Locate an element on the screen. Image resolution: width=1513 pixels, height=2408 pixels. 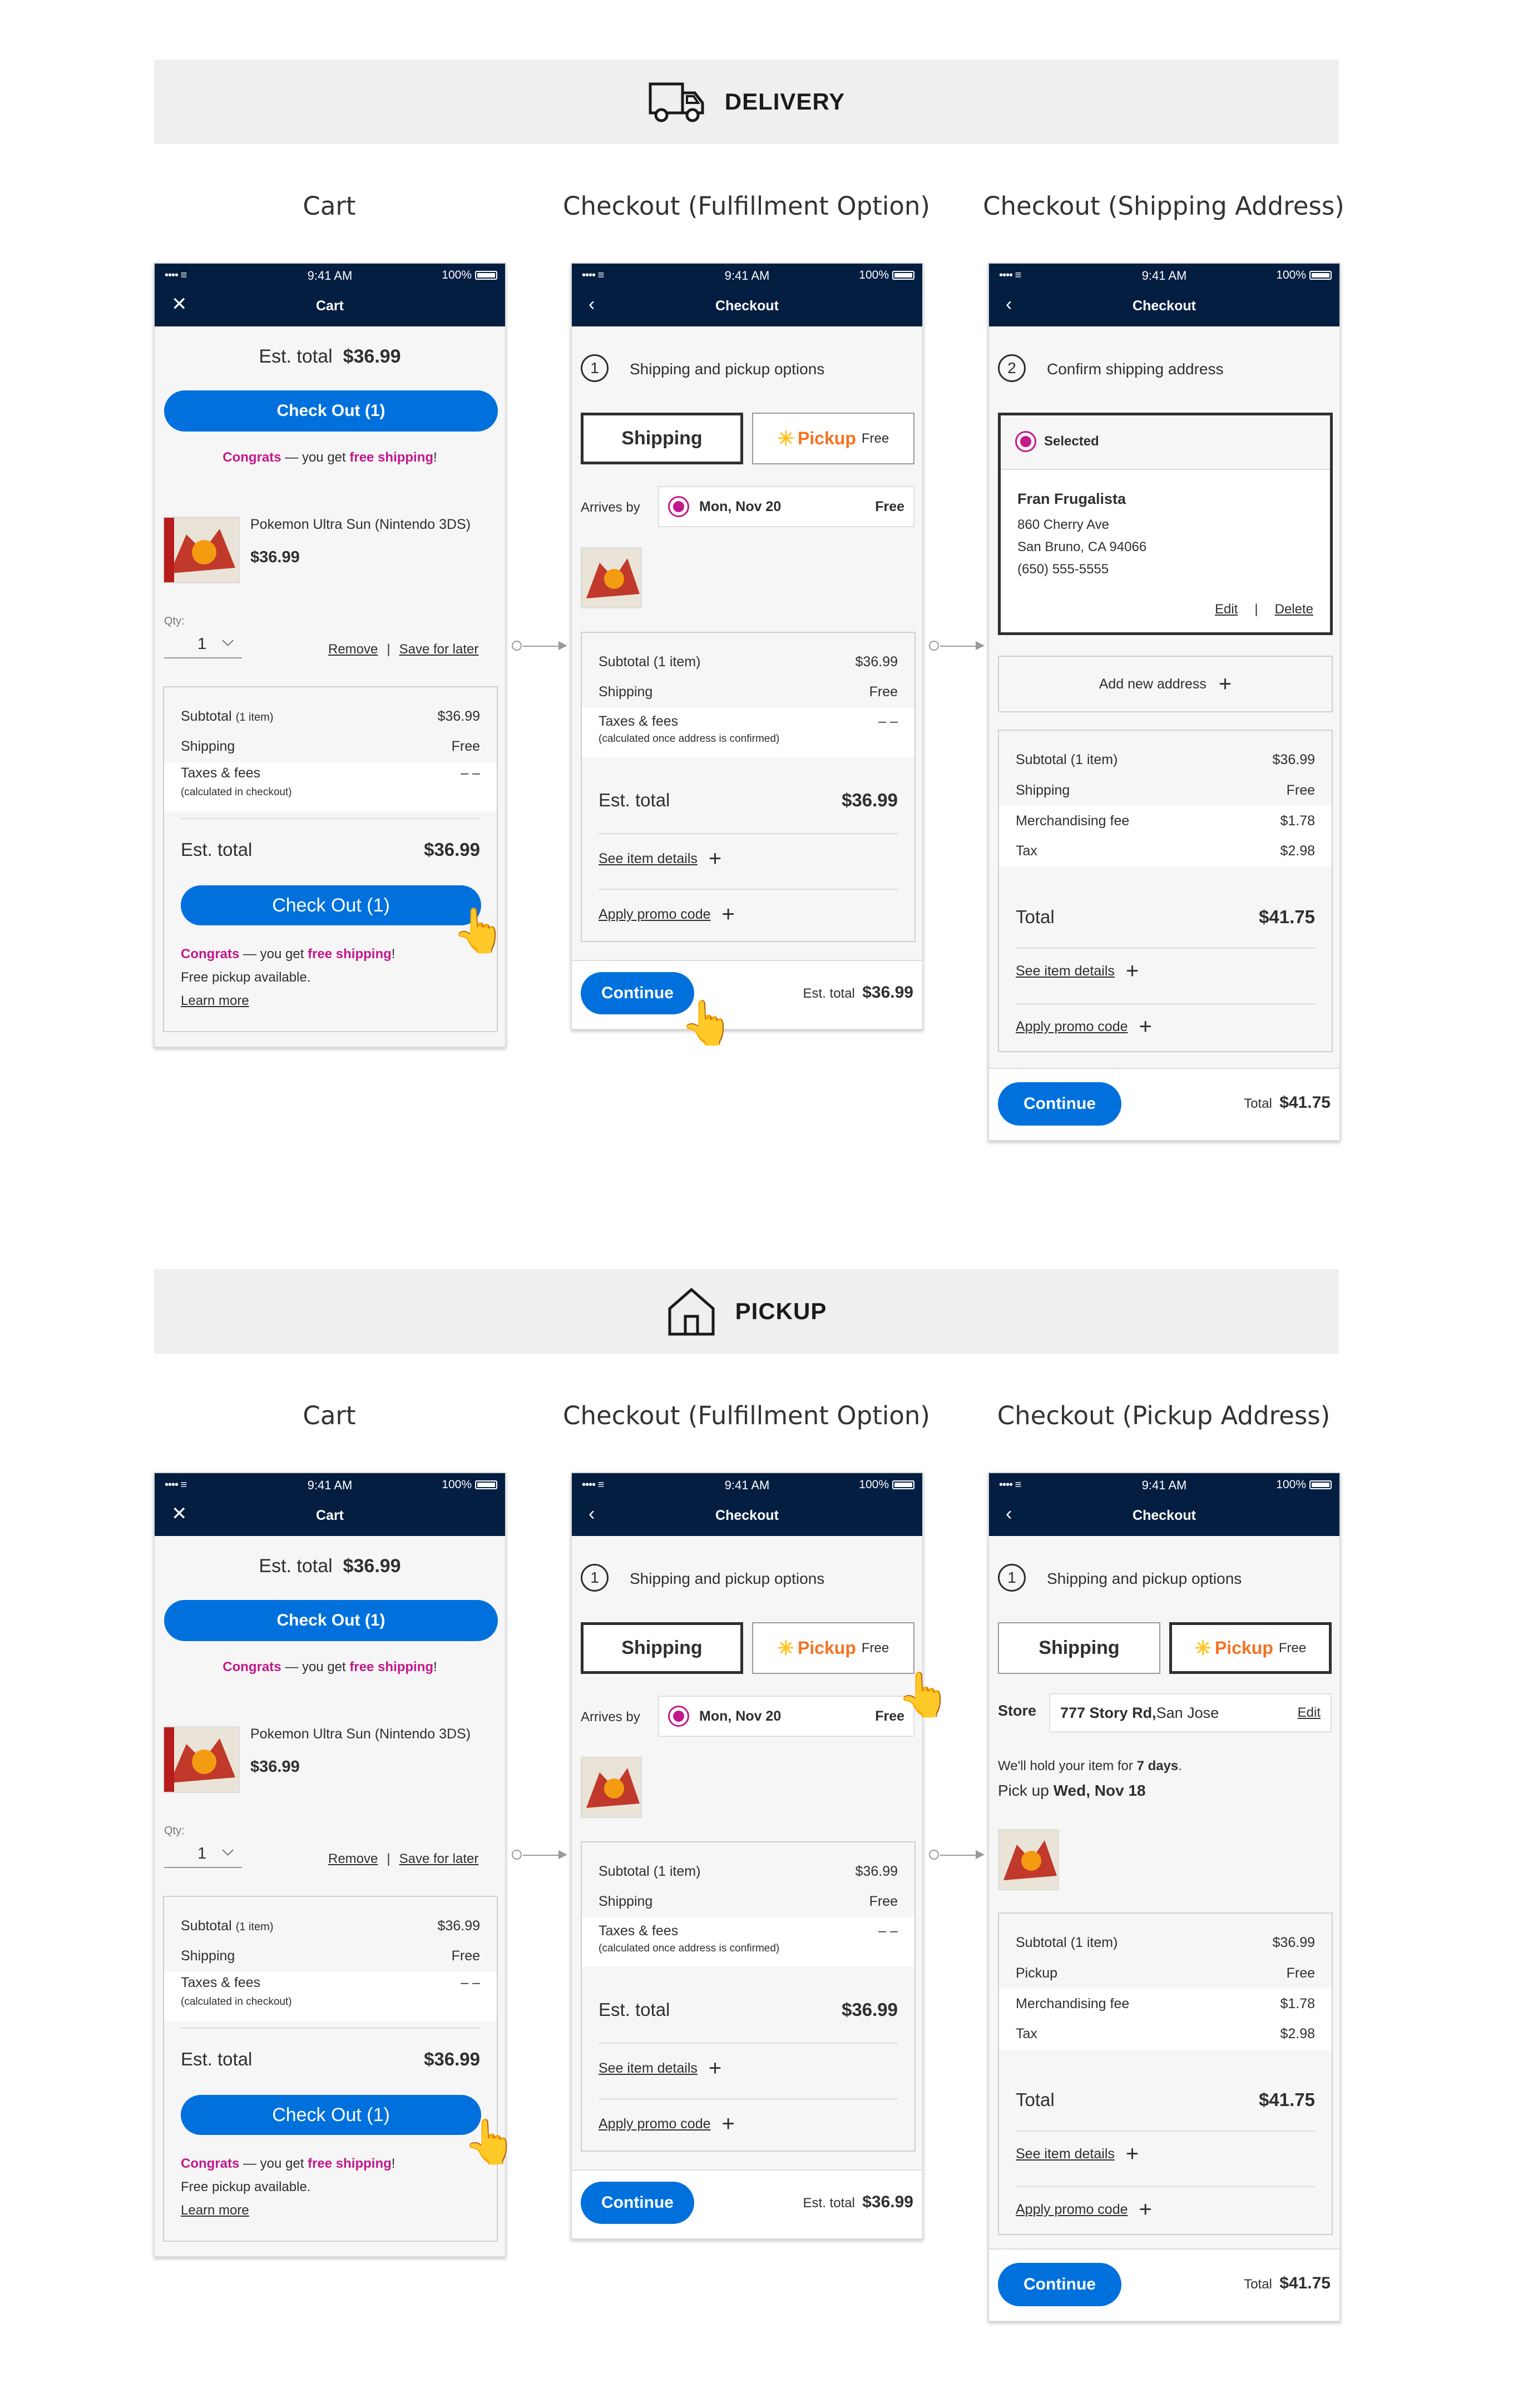
est-total-value: $36.99 is located at coordinates (372, 357).